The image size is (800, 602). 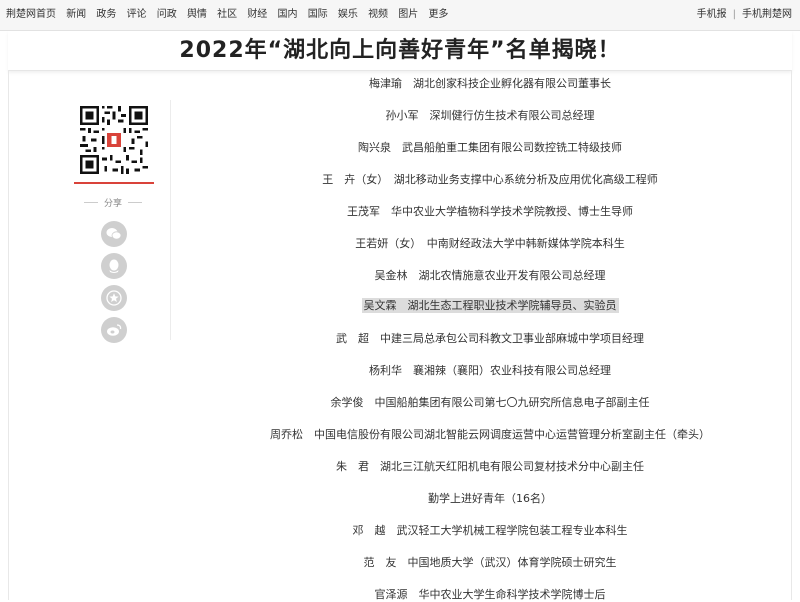 I want to click on list-item: 范 友 中国地质大学（武汉）体育学院硕士研究生, so click(x=490, y=562).